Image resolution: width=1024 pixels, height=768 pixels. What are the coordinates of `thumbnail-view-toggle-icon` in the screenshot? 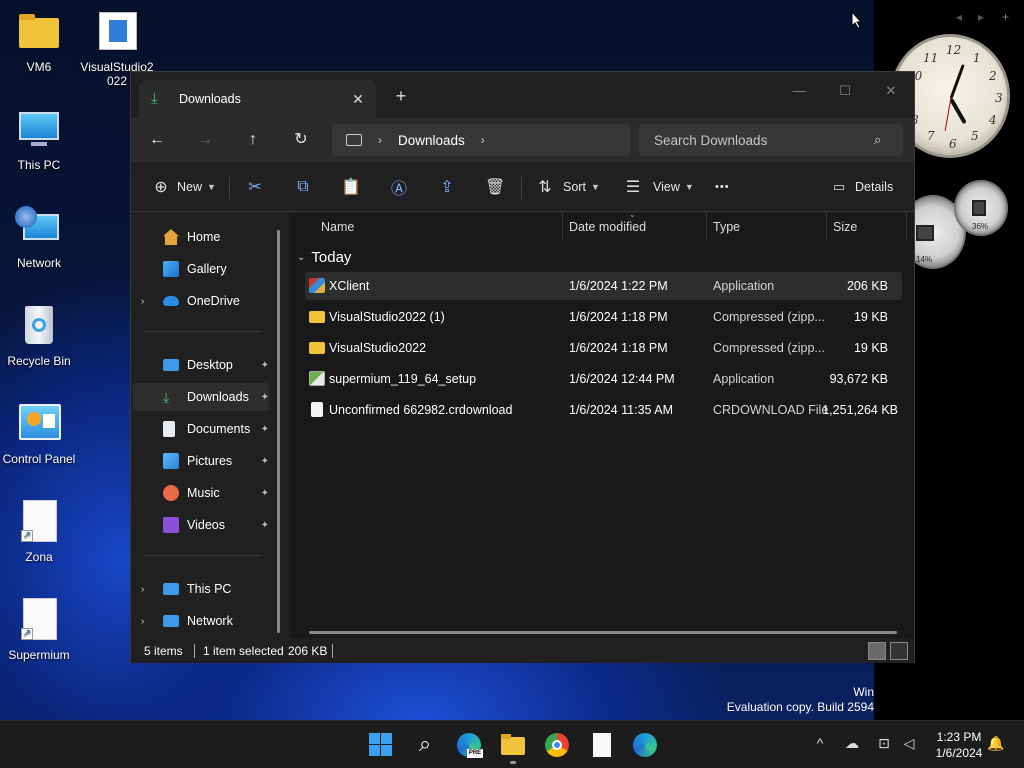 It's located at (899, 651).